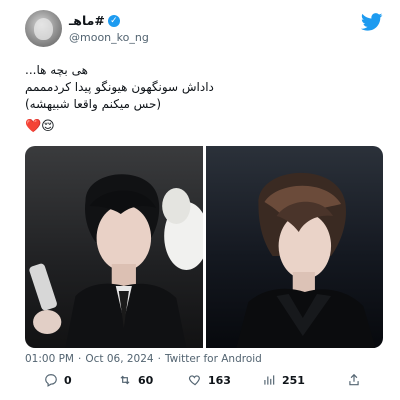 This screenshot has height=400, width=400. I want to click on twitter-logo-icon, so click(372, 22).